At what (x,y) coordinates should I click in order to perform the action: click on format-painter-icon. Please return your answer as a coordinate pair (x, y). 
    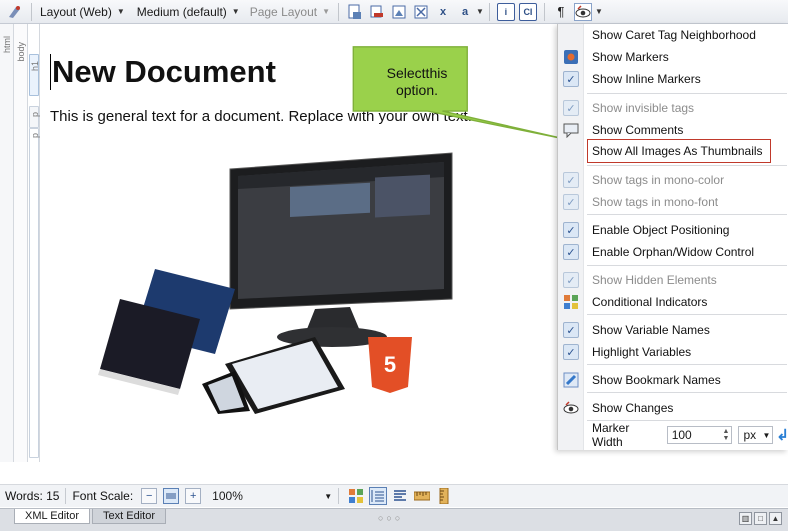
    Looking at the image, I should click on (377, 12).